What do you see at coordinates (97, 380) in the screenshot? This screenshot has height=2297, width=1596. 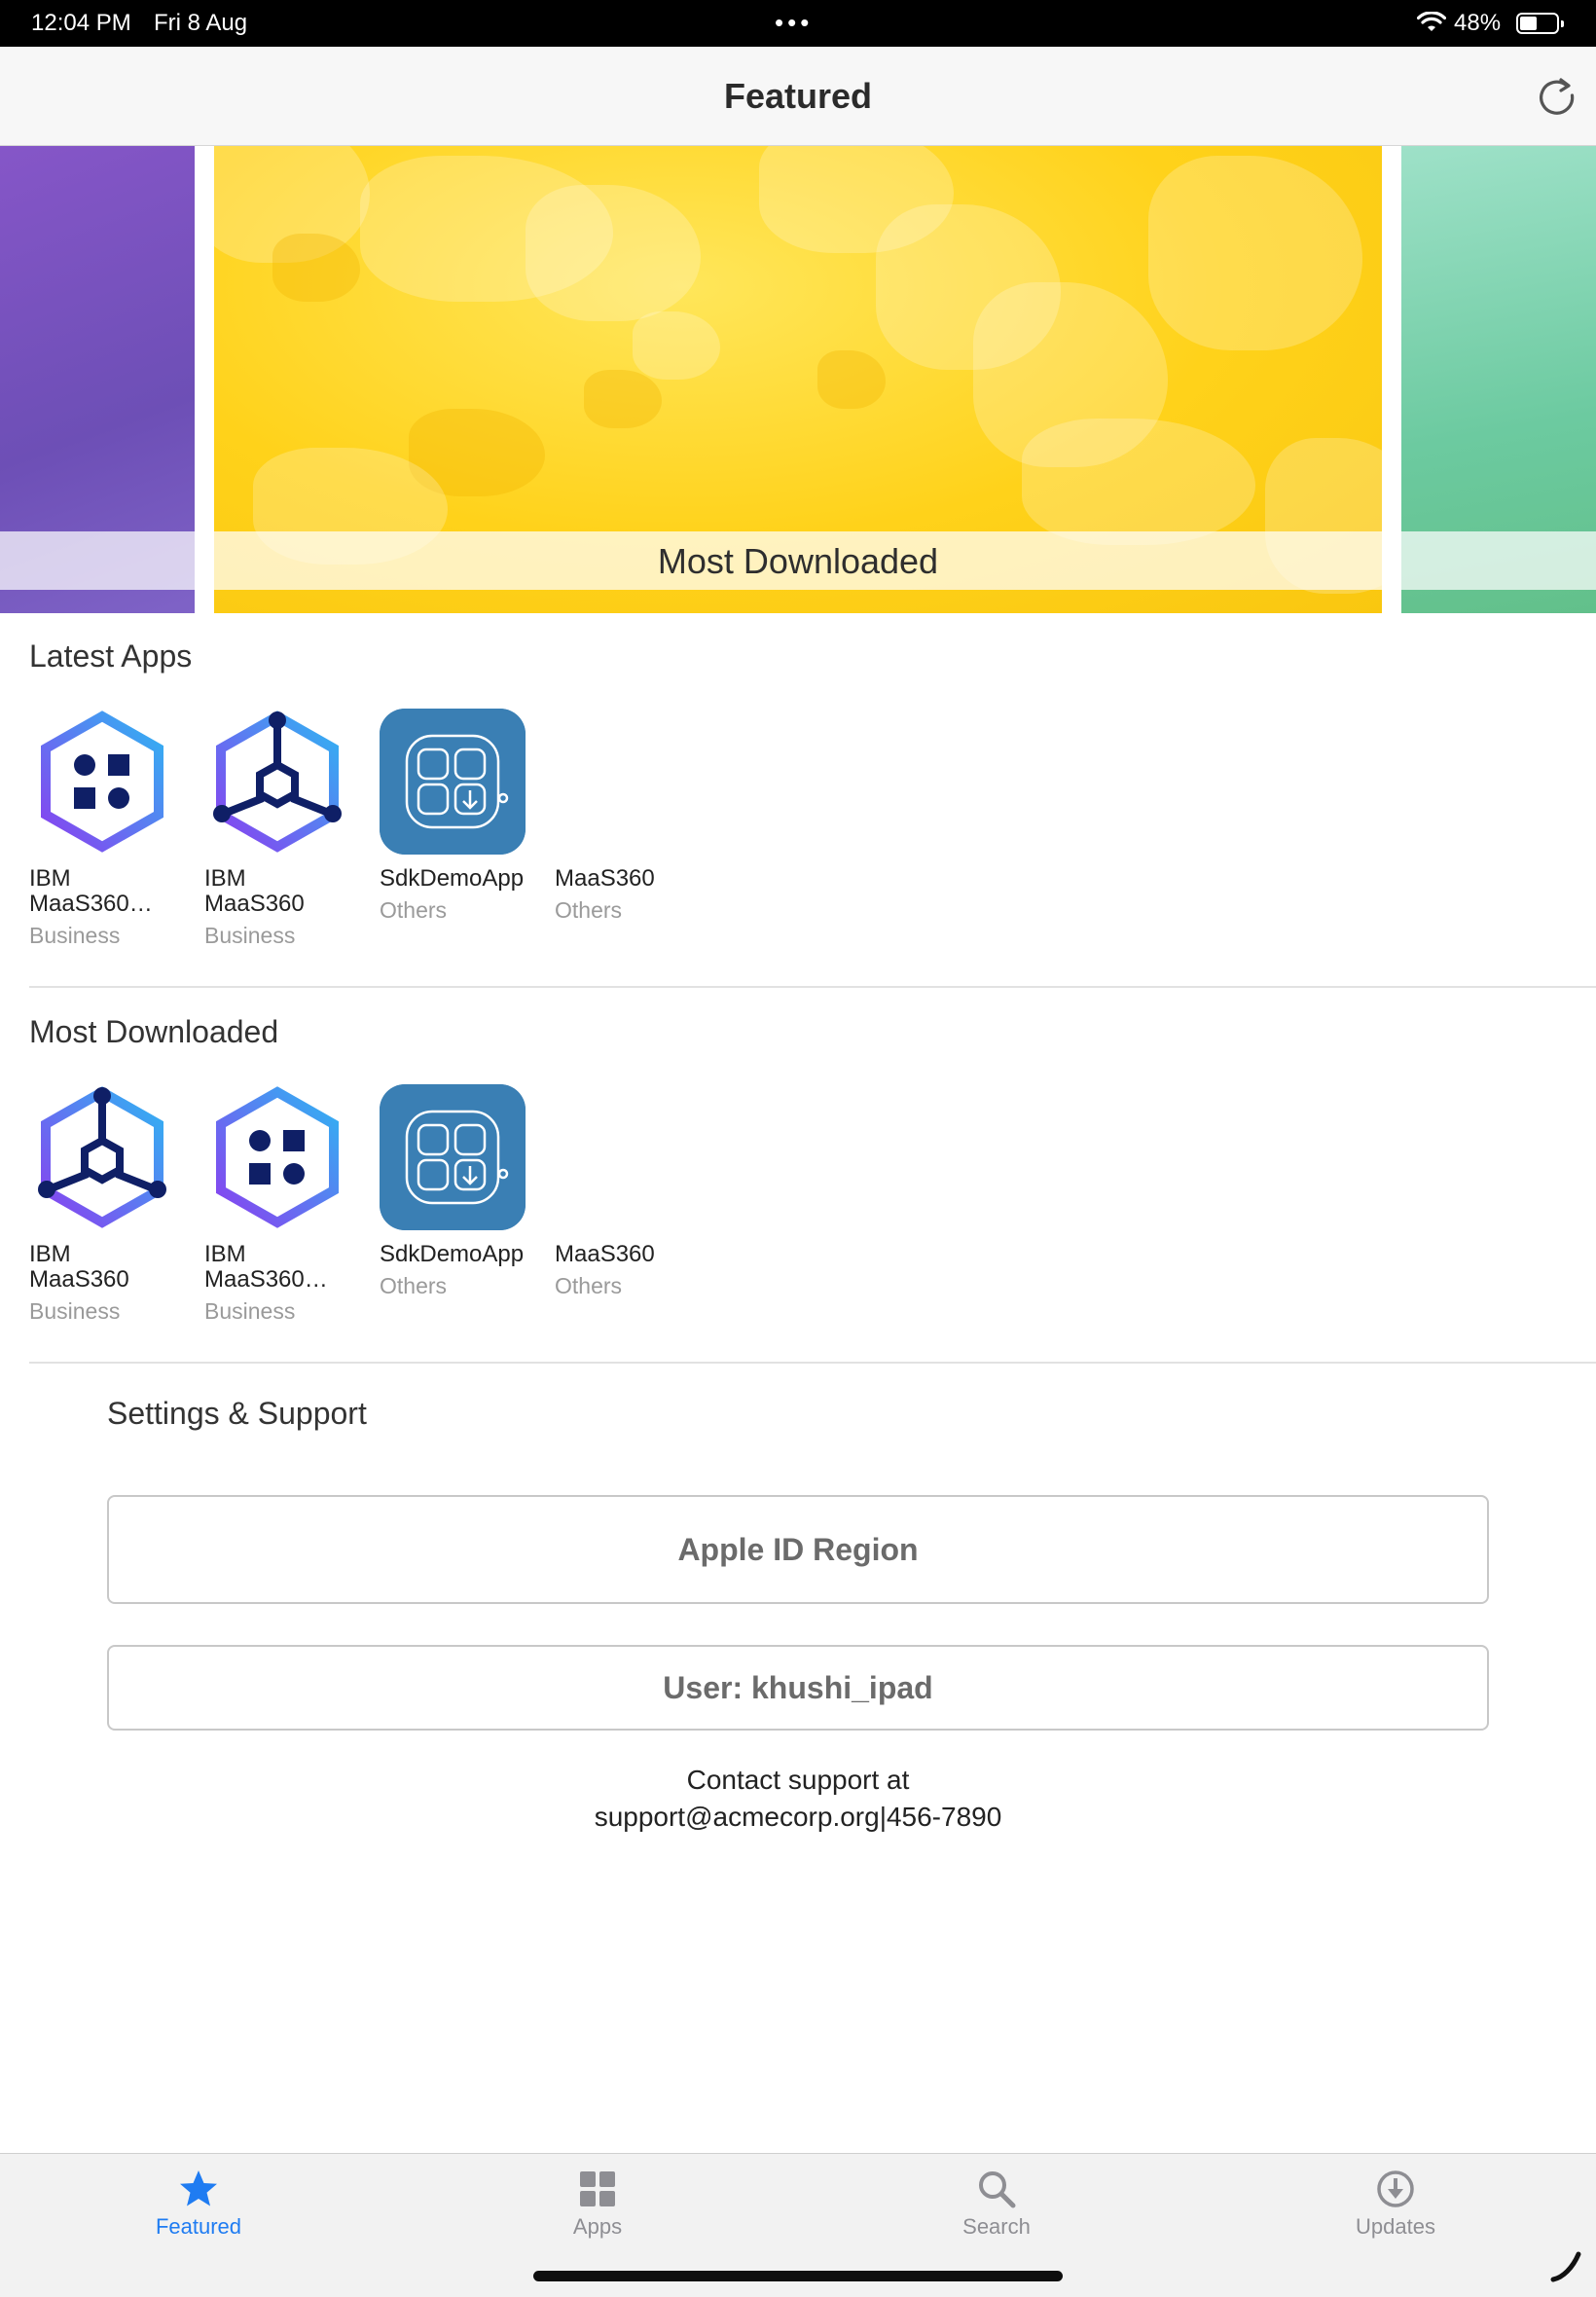 I see `banner-previous` at bounding box center [97, 380].